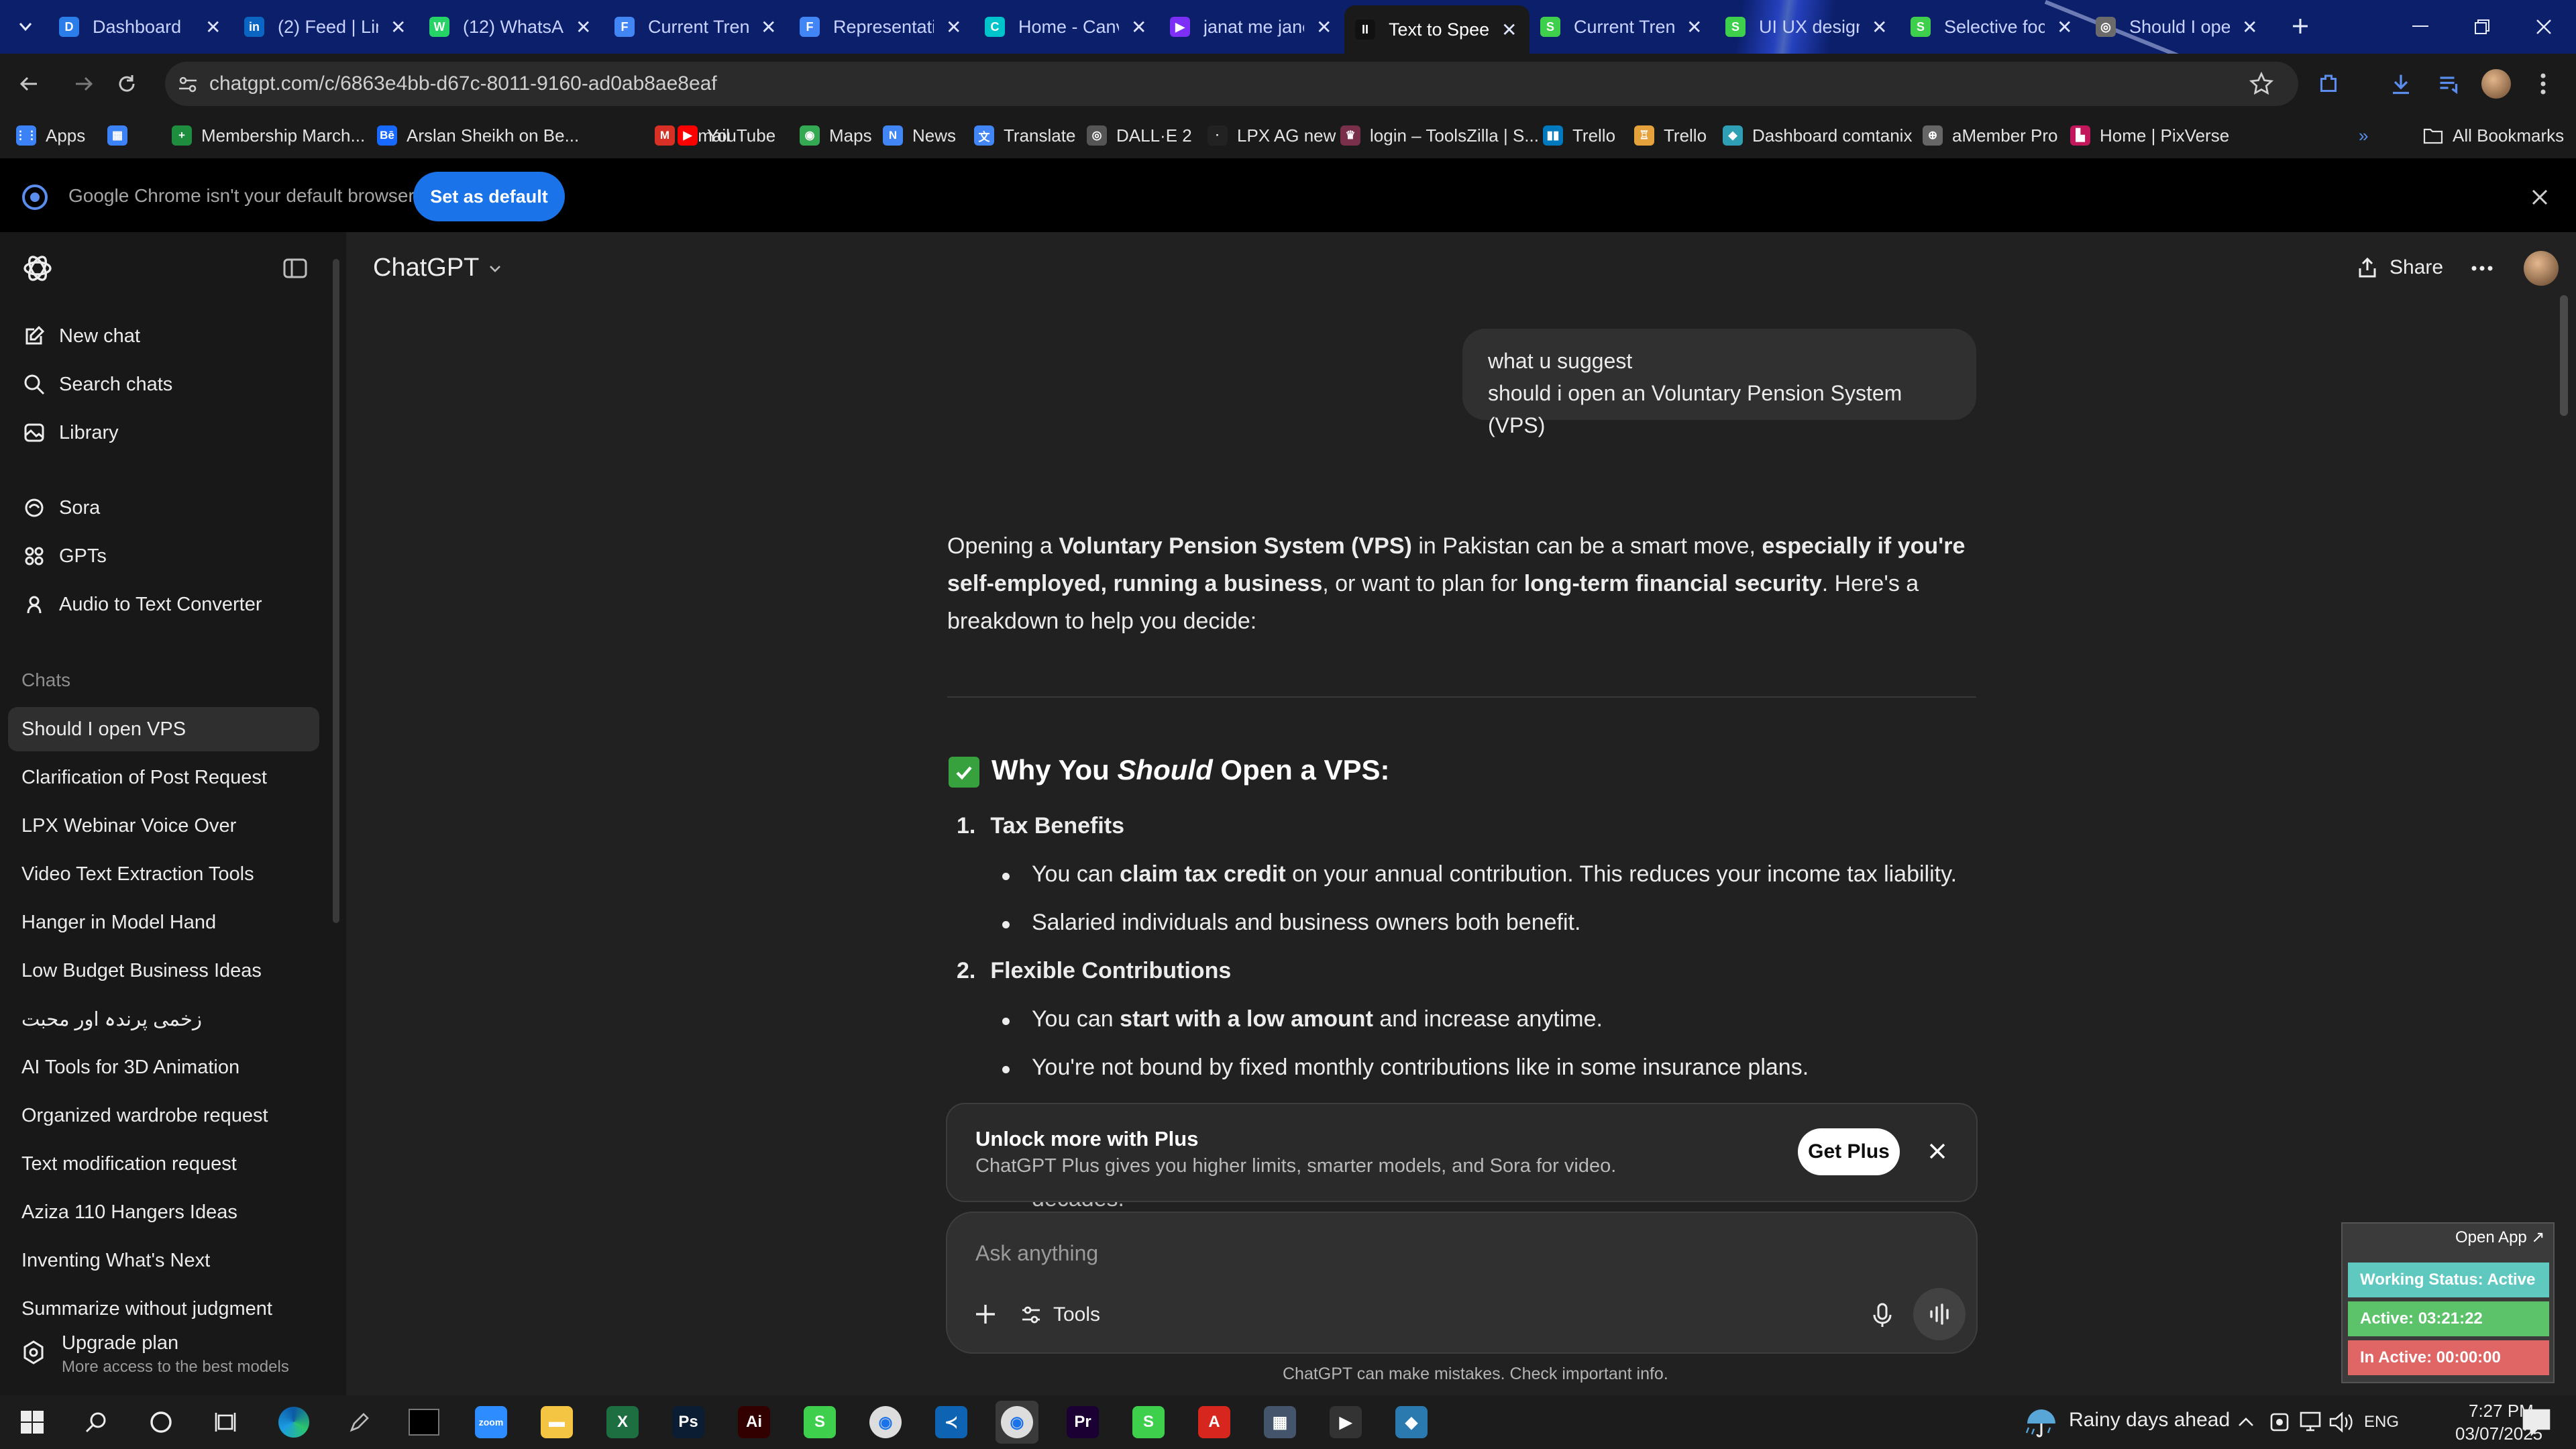  I want to click on notifications-icon, so click(2536, 1422).